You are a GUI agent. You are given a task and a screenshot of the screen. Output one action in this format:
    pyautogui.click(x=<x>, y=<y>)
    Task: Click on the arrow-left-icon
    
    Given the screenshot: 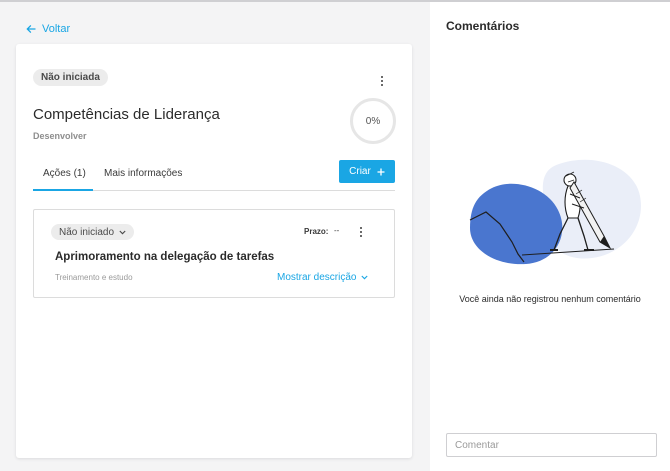 What is the action you would take?
    pyautogui.click(x=31, y=29)
    